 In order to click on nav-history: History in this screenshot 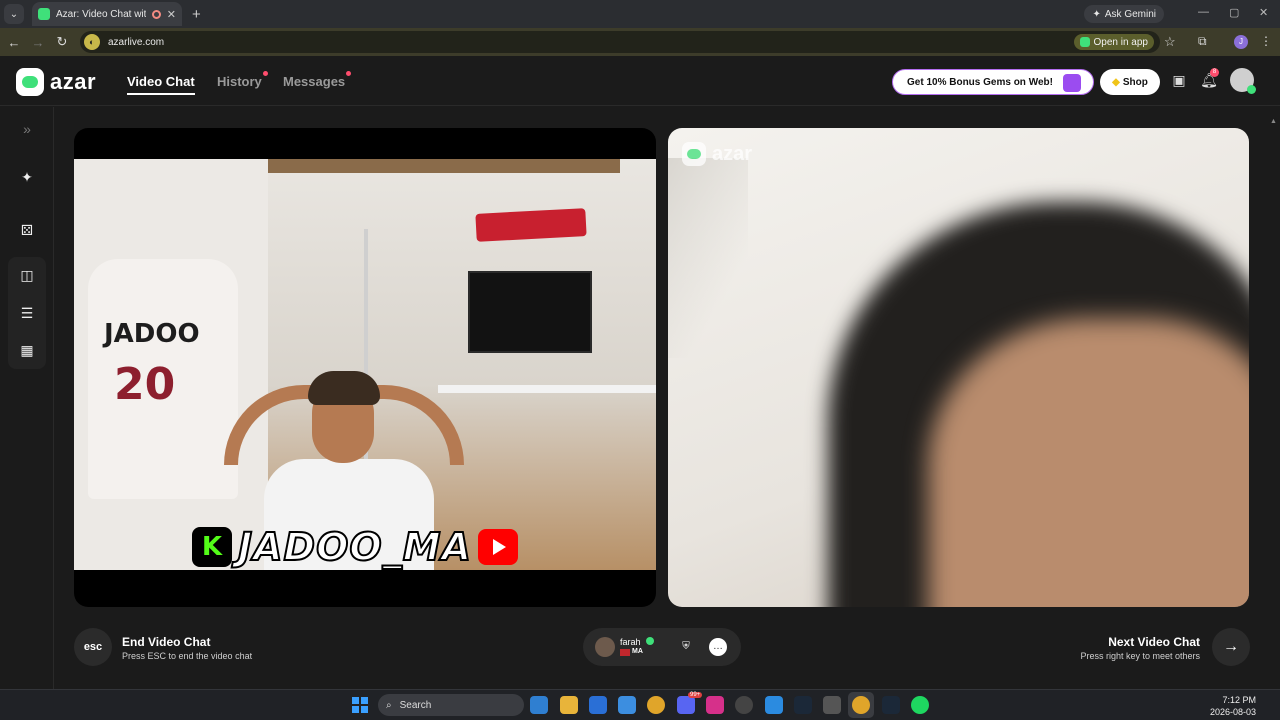, I will do `click(242, 80)`.